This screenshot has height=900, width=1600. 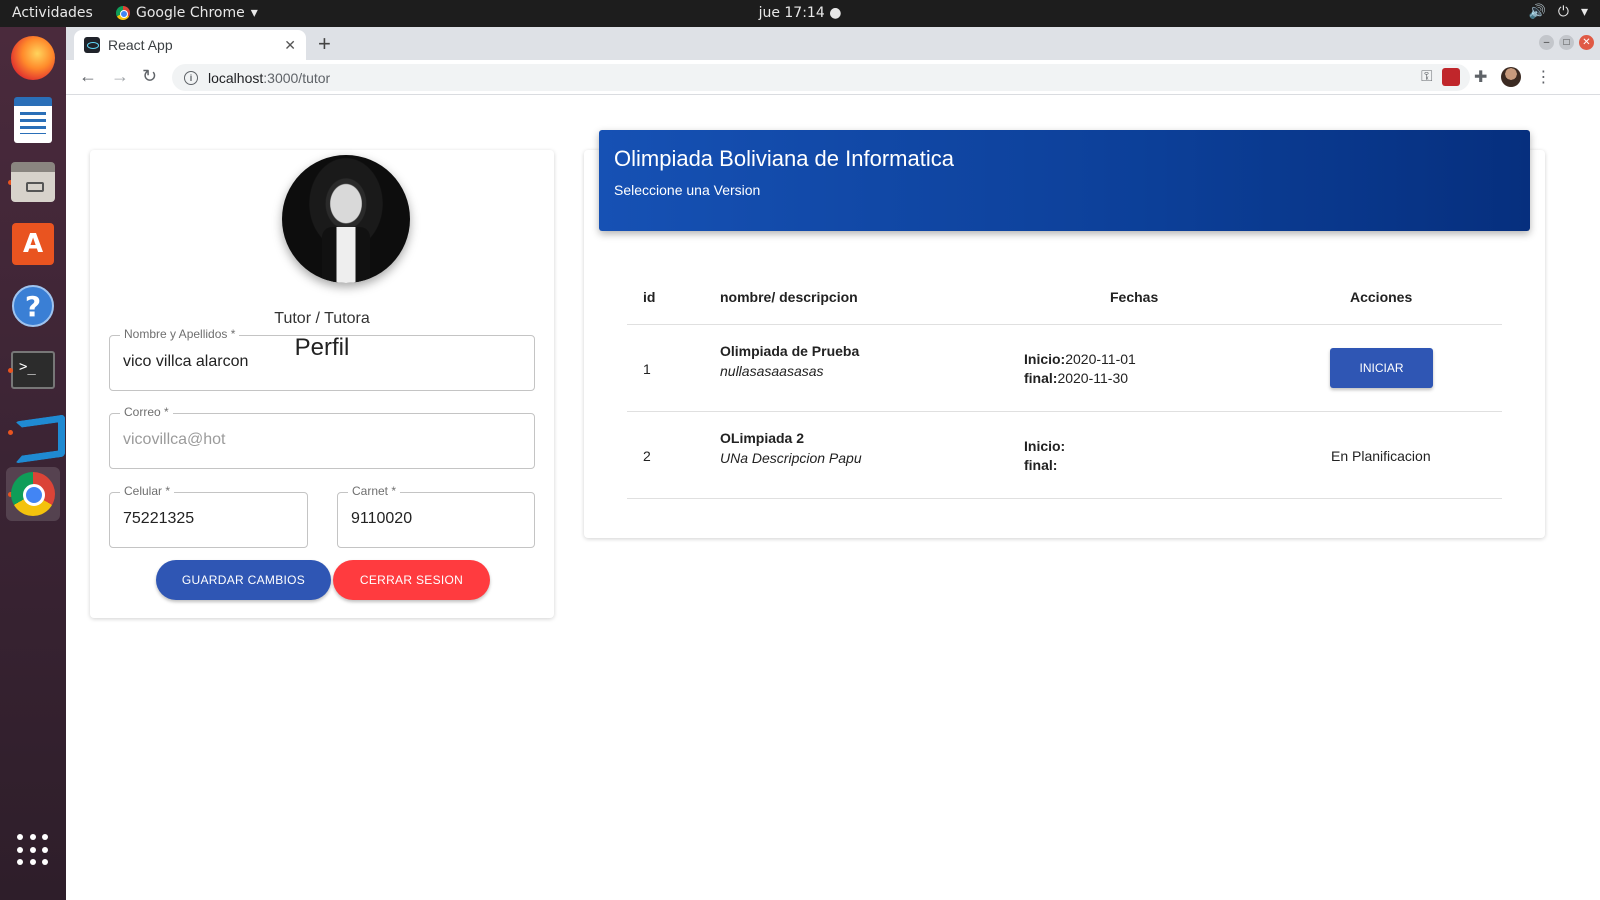 I want to click on running-indicator, so click(x=10, y=370).